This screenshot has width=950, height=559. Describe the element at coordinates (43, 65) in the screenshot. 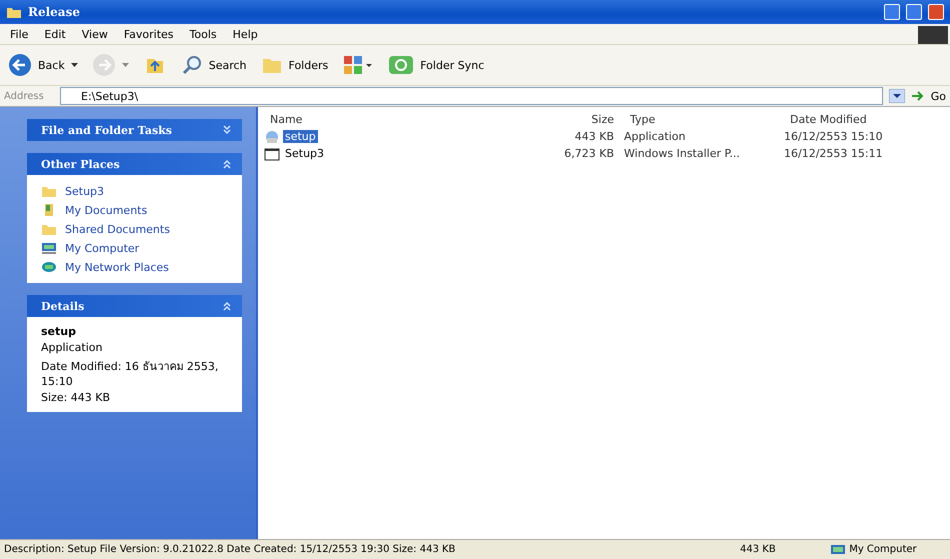

I see `back-button: Back` at that location.